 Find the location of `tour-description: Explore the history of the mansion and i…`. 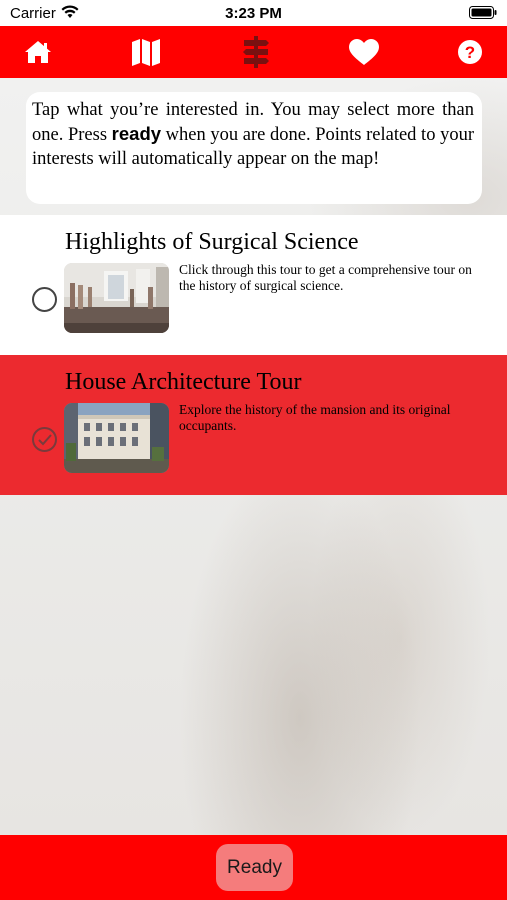

tour-description: Explore the history of the mansion and i… is located at coordinates (315, 417).